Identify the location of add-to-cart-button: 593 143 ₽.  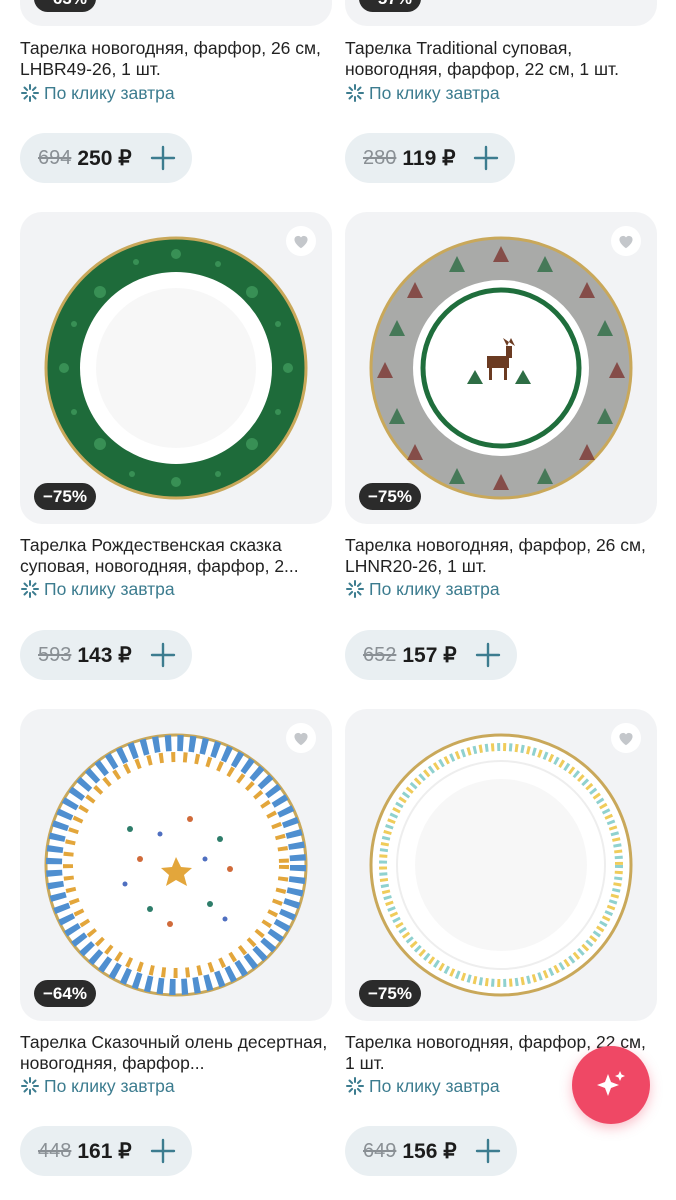
(106, 655).